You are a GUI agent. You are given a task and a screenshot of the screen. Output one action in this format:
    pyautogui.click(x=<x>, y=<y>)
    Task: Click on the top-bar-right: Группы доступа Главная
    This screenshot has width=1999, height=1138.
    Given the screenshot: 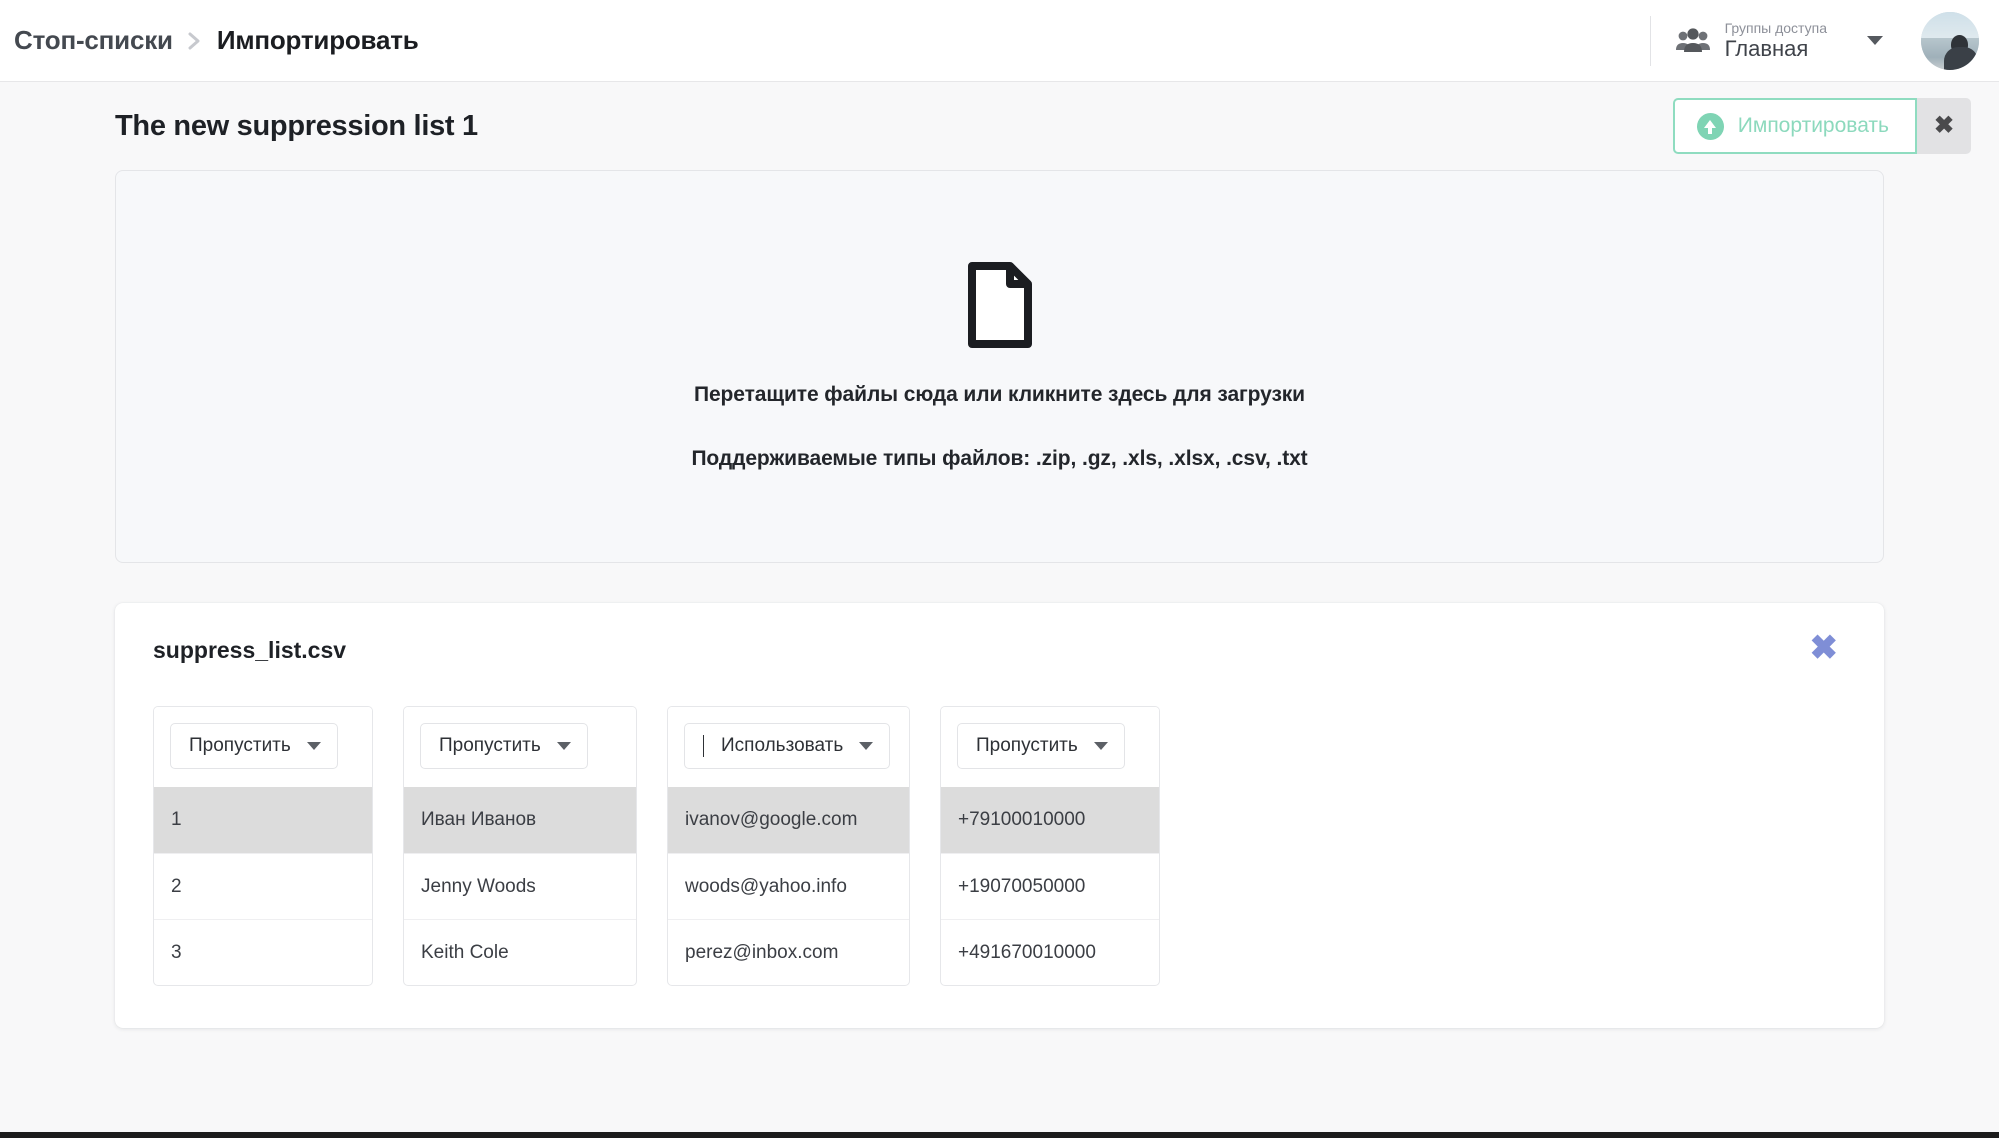 What is the action you would take?
    pyautogui.click(x=1814, y=40)
    